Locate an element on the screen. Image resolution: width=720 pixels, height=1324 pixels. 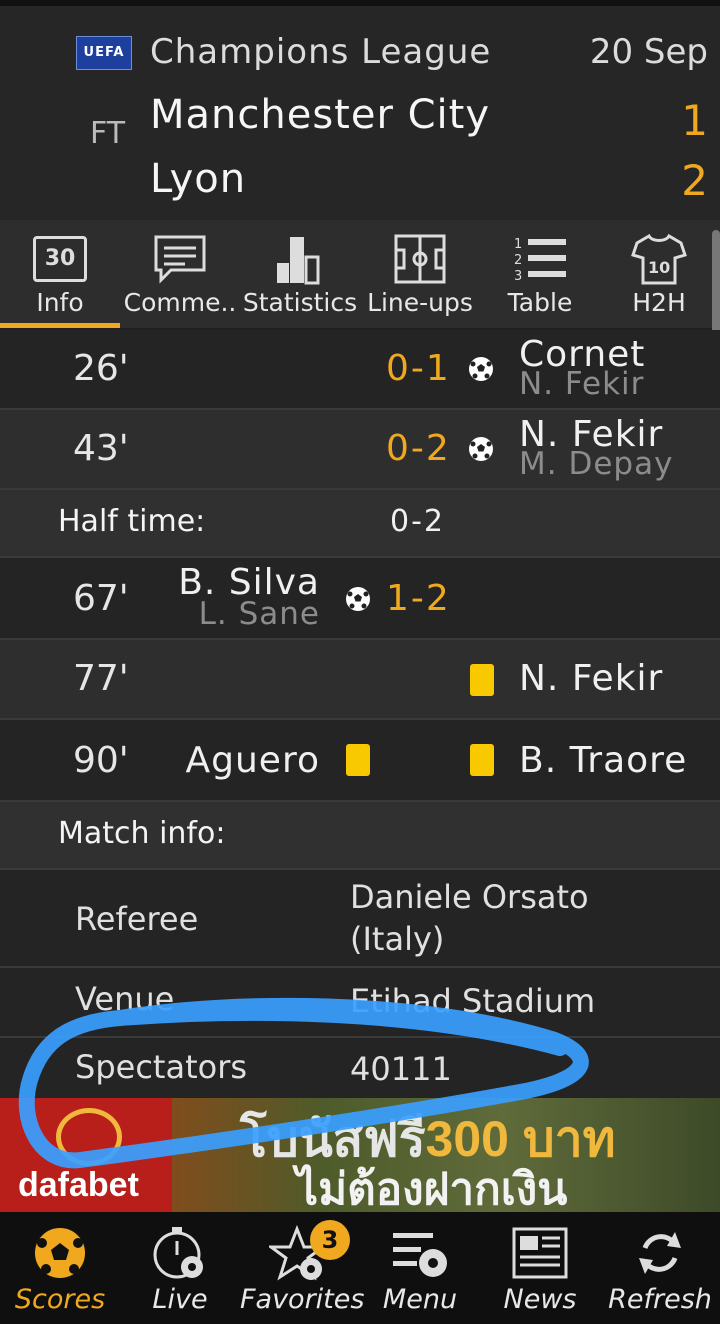
referee-label: Referee is located at coordinates (137, 919).